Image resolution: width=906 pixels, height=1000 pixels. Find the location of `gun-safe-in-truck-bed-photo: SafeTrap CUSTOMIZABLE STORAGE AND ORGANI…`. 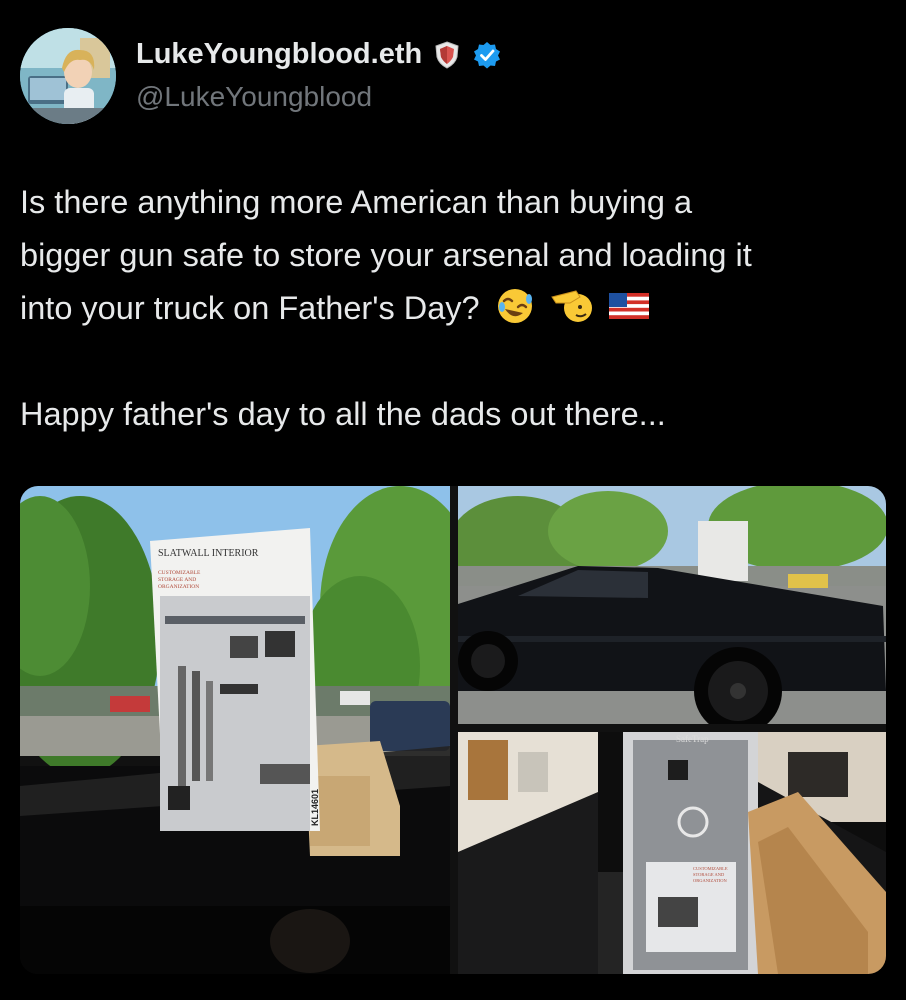

gun-safe-in-truck-bed-photo: SafeTrap CUSTOMIZABLE STORAGE AND ORGANI… is located at coordinates (672, 853).